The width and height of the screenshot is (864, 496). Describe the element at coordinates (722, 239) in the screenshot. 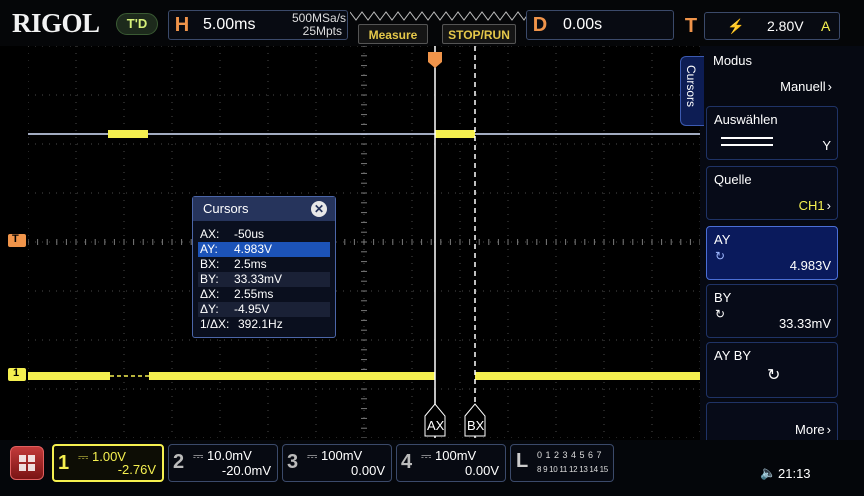

I see `menu-item-title: AY` at that location.